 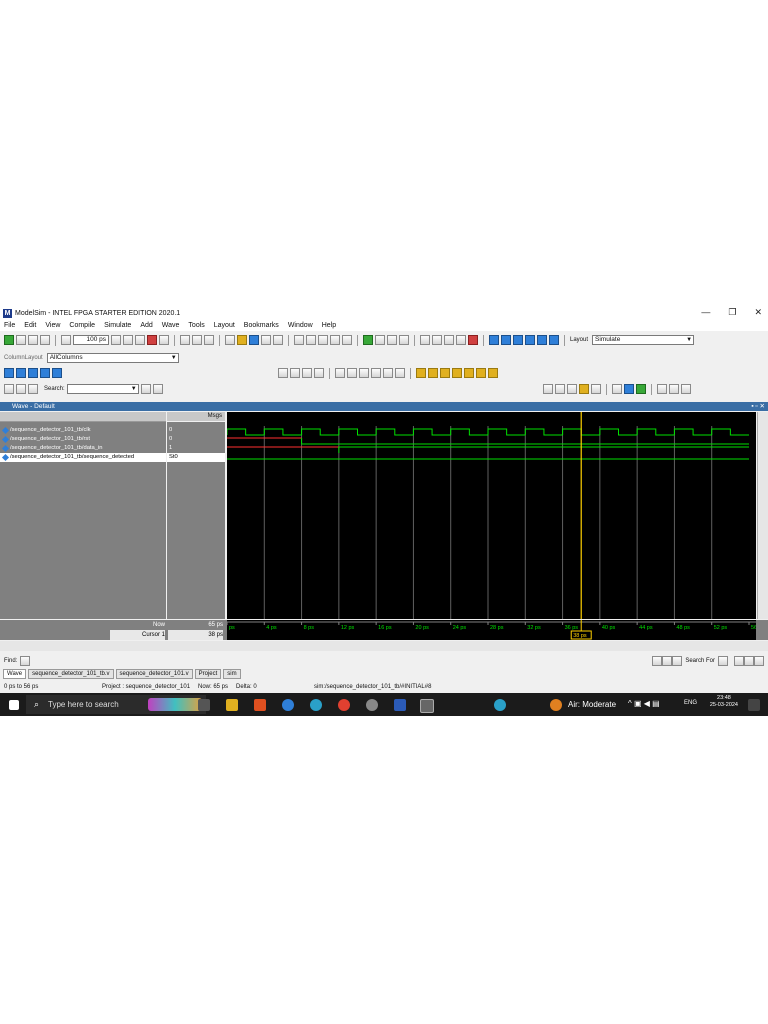 What do you see at coordinates (400, 373) in the screenshot?
I see `stretch-edge-icon` at bounding box center [400, 373].